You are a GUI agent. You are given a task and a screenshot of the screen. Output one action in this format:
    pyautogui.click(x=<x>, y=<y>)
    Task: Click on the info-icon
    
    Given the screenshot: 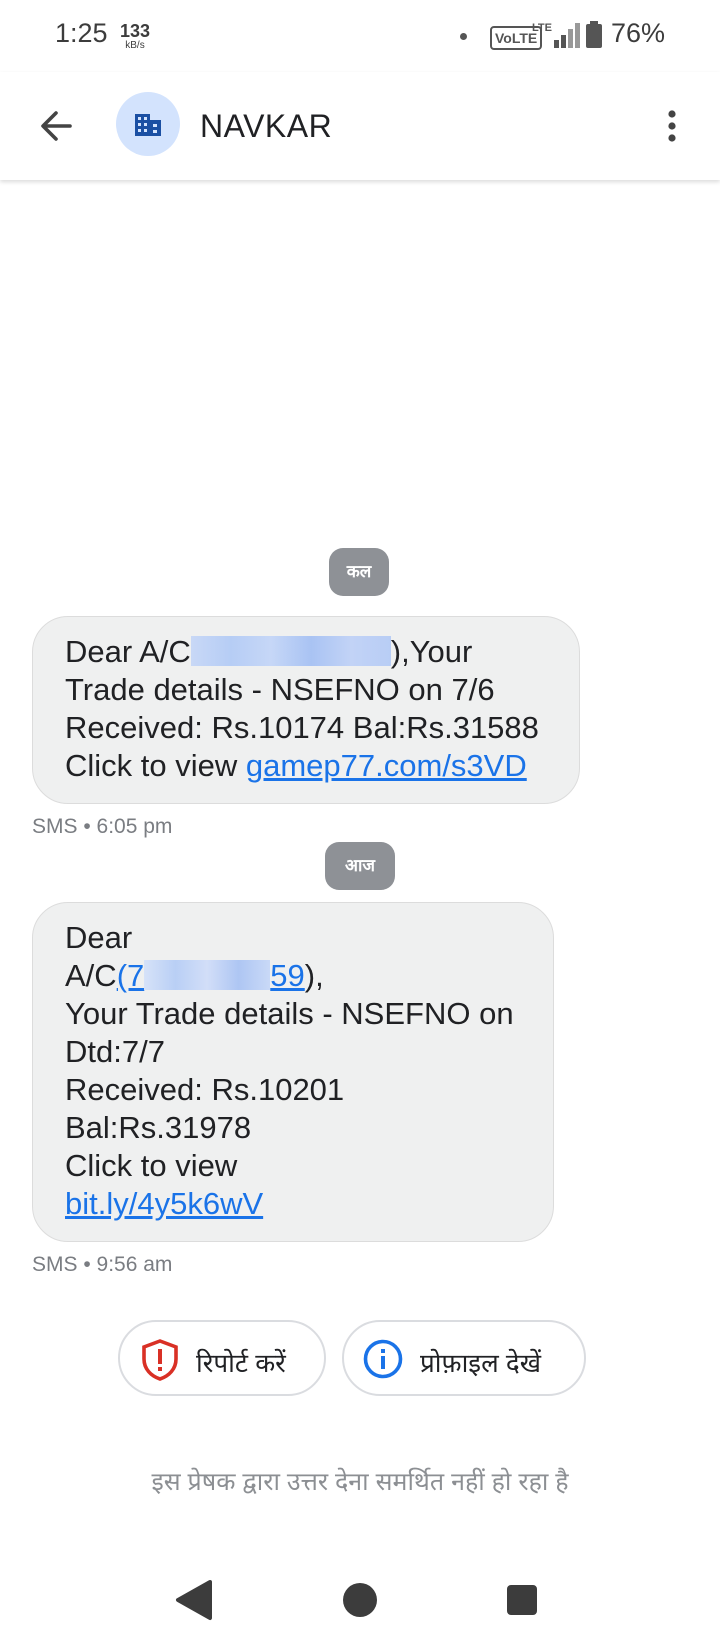 What is the action you would take?
    pyautogui.click(x=383, y=1359)
    